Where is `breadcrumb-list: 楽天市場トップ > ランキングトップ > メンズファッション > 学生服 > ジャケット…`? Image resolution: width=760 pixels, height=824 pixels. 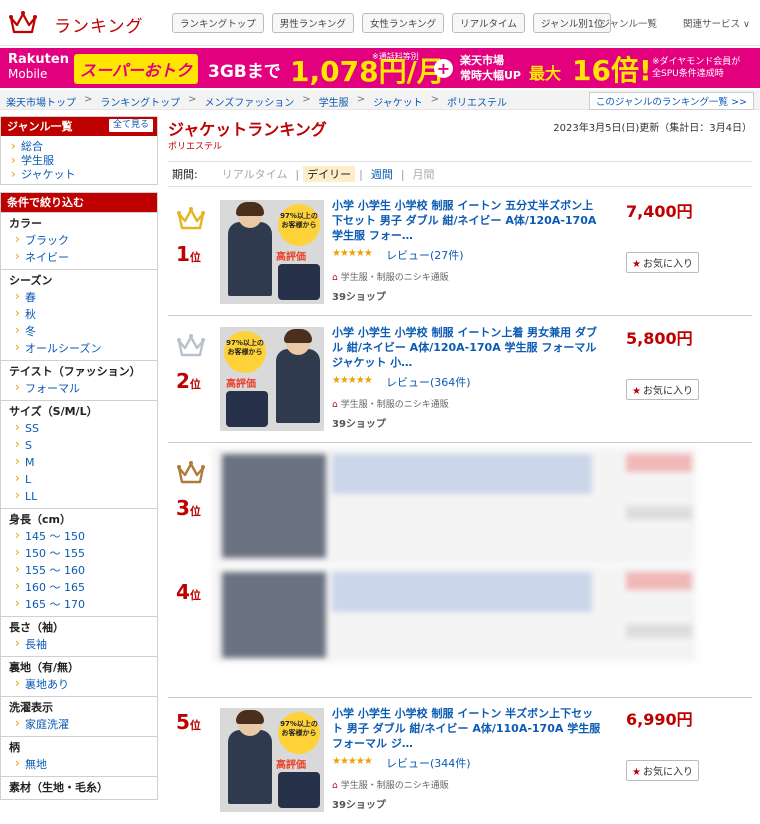 breadcrumb-list: 楽天市場トップ > ランキングトップ > メンズファッション > 学生服 > ジャケット… is located at coordinates (256, 101).